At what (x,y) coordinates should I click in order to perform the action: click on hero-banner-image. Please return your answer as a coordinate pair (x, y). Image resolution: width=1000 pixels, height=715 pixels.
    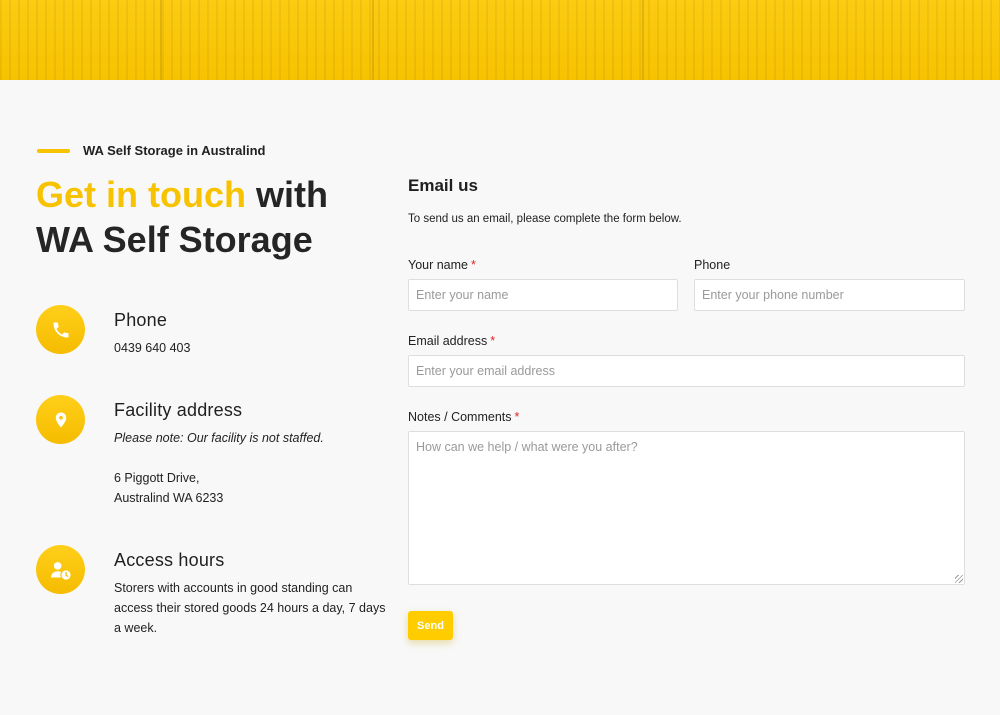
    Looking at the image, I should click on (500, 40).